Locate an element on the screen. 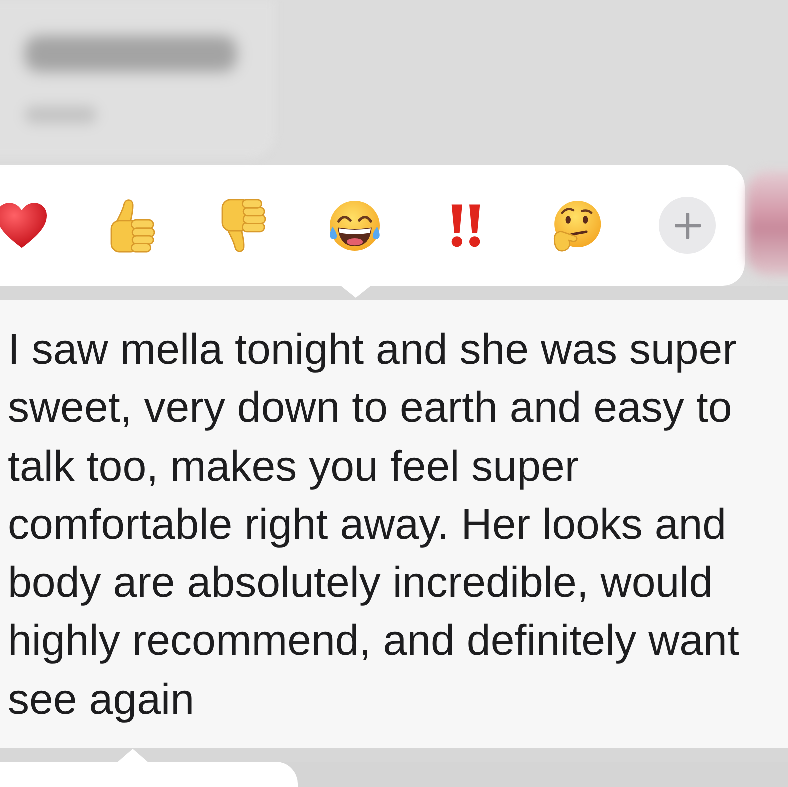 This screenshot has width=788, height=787. thumbs-down-icon is located at coordinates (244, 225).